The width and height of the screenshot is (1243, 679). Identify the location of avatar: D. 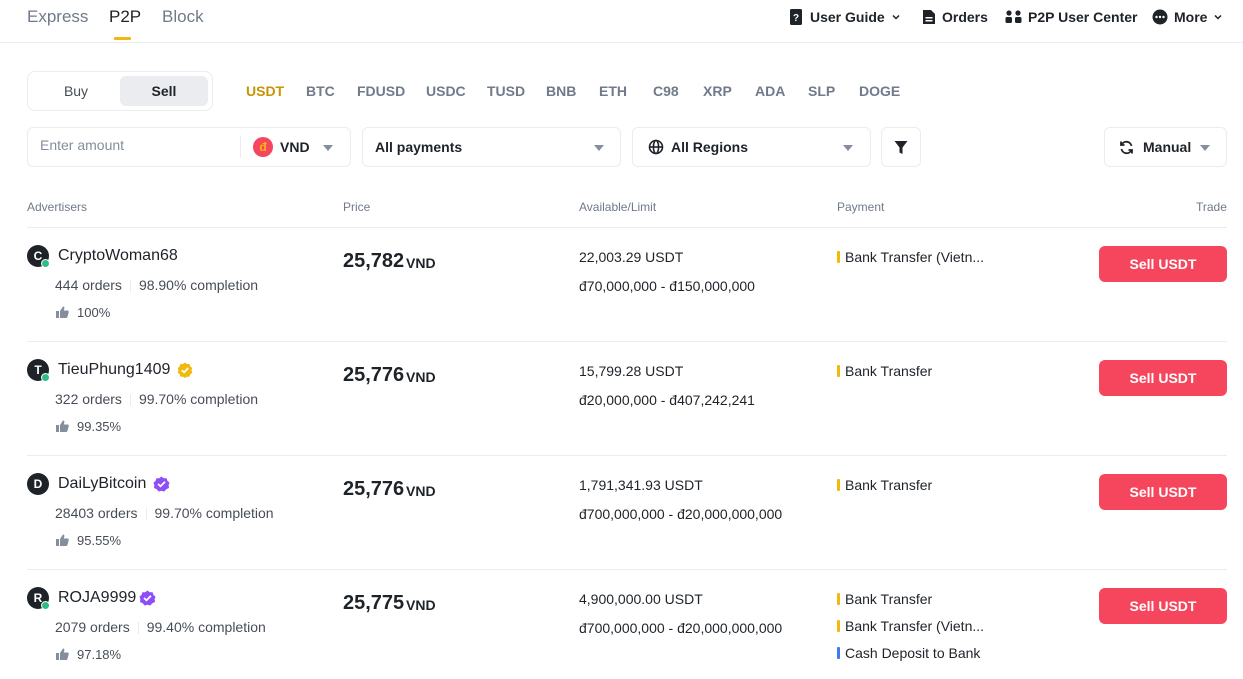
(38, 484).